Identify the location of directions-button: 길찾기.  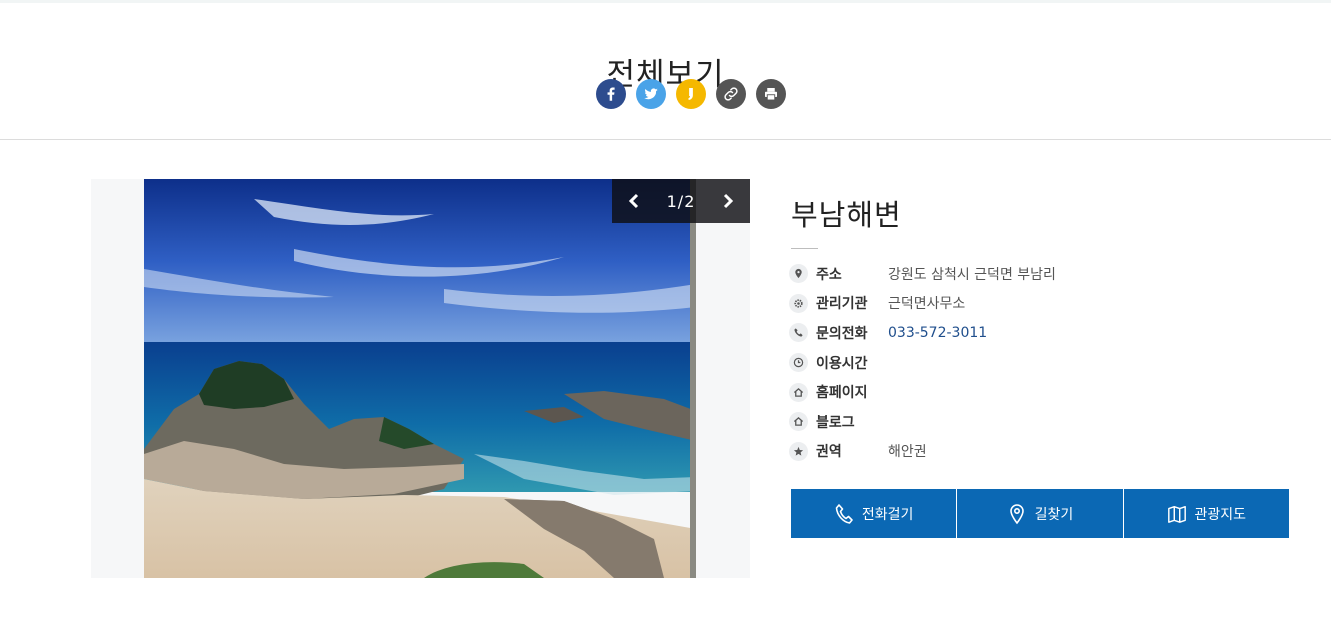
(1039, 513).